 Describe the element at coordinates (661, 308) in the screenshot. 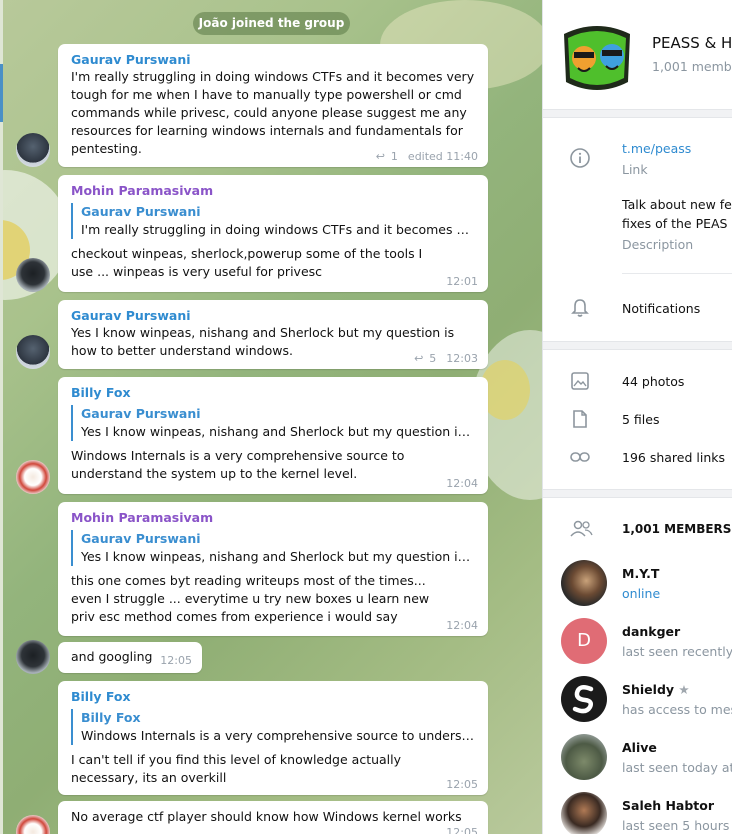

I see `notifications-toggle: Notifications` at that location.